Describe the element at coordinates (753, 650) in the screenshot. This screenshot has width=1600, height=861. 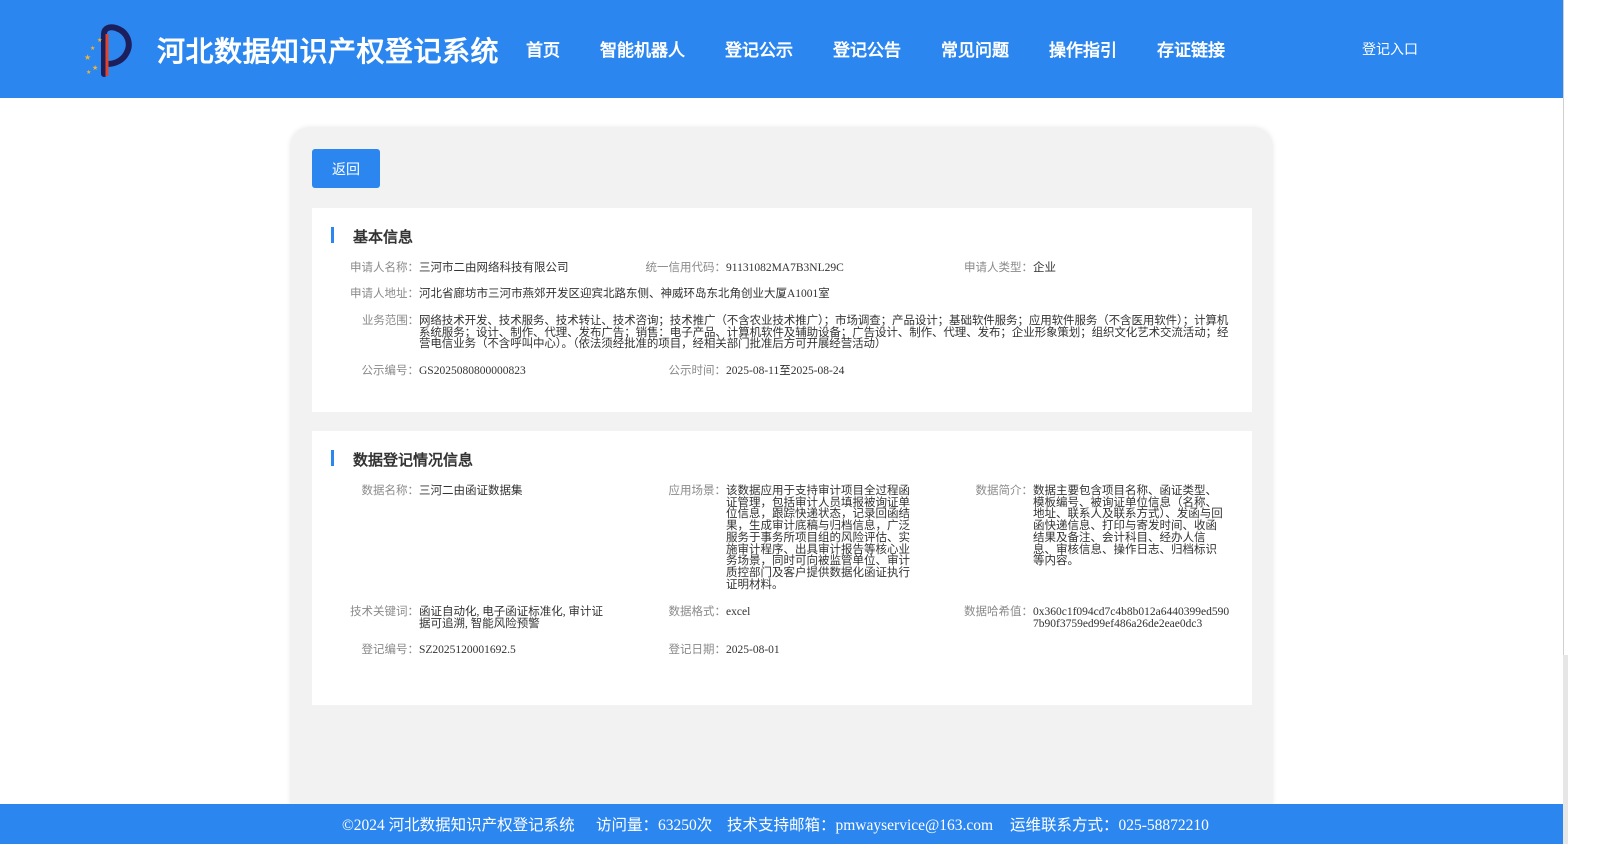
I see `reg-date-value: 2025-08-01` at that location.